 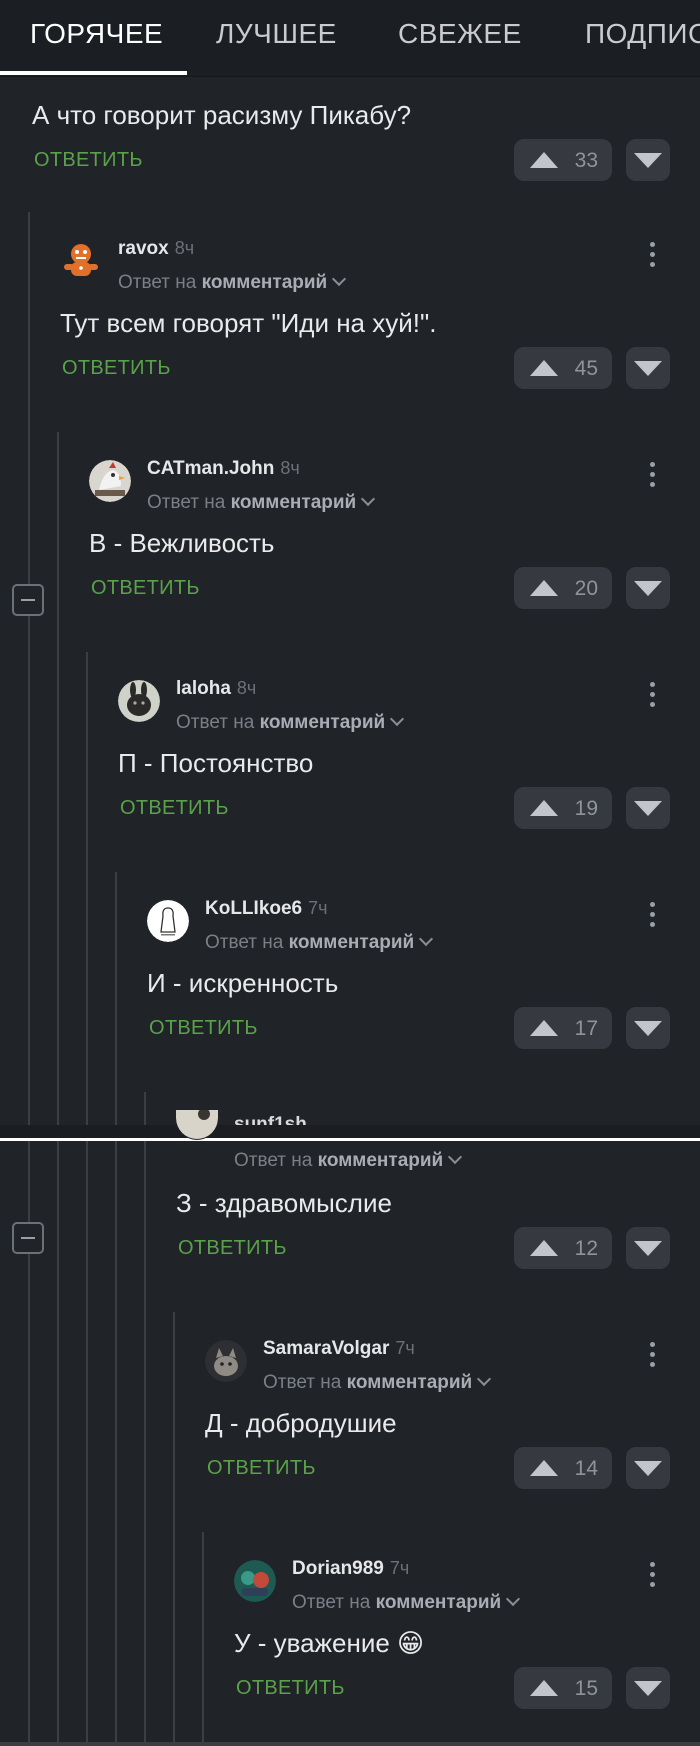 What do you see at coordinates (350, 1569) in the screenshot?
I see `username: Dorian989 7ч` at bounding box center [350, 1569].